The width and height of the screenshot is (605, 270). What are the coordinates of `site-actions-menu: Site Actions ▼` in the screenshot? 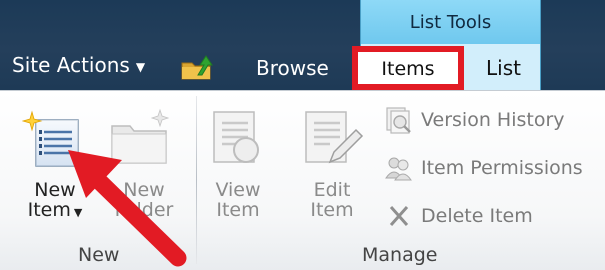 It's located at (78, 65).